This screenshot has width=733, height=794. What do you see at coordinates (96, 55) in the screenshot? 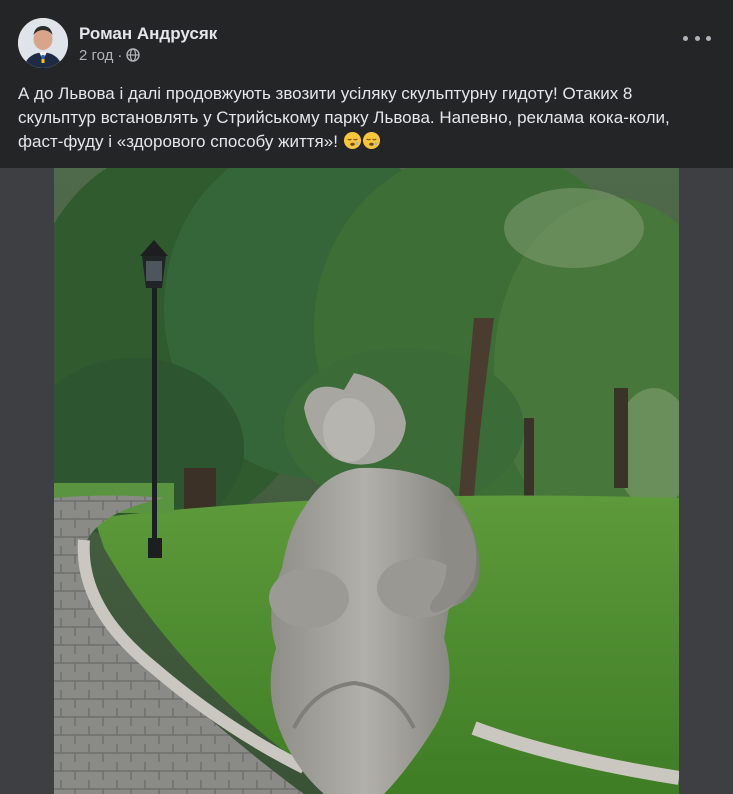
I see `post-timestamp: 2 год` at bounding box center [96, 55].